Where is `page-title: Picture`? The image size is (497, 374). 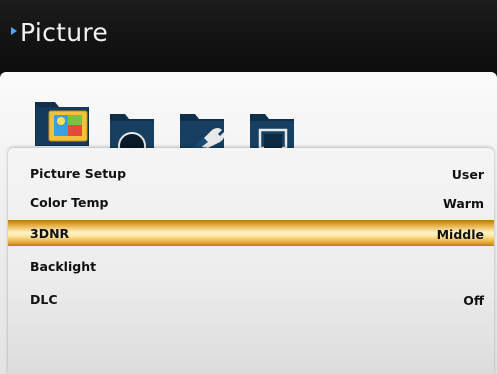 page-title: Picture is located at coordinates (64, 32).